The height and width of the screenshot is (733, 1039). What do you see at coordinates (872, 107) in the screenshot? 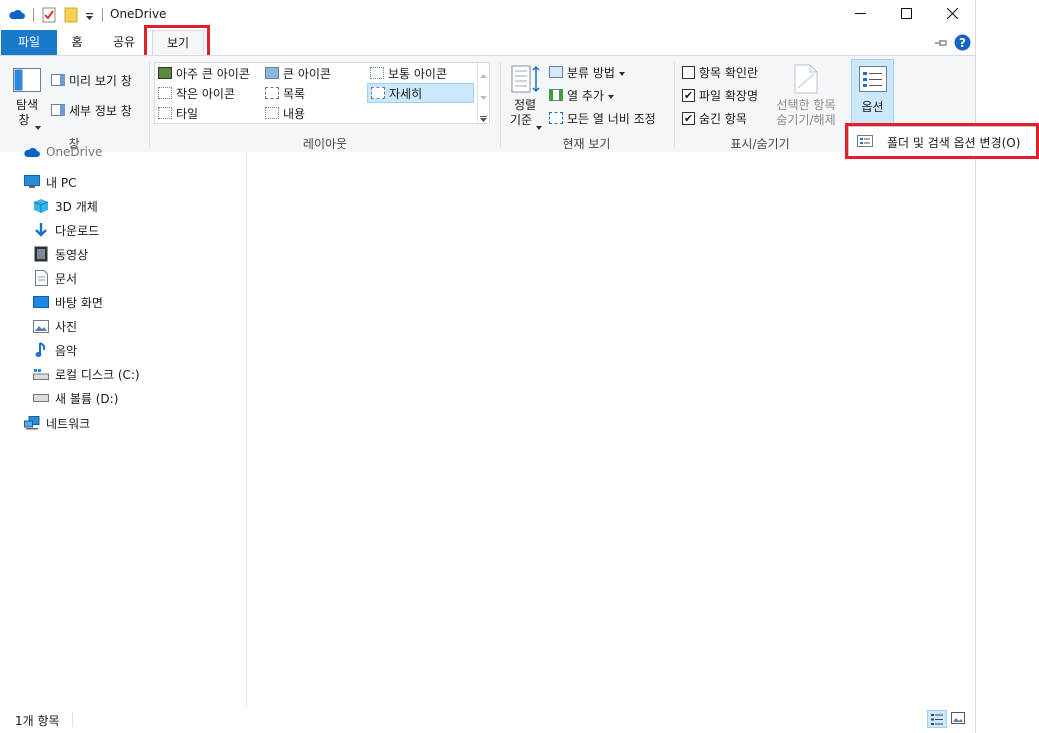
I see `options-label: 옵션` at bounding box center [872, 107].